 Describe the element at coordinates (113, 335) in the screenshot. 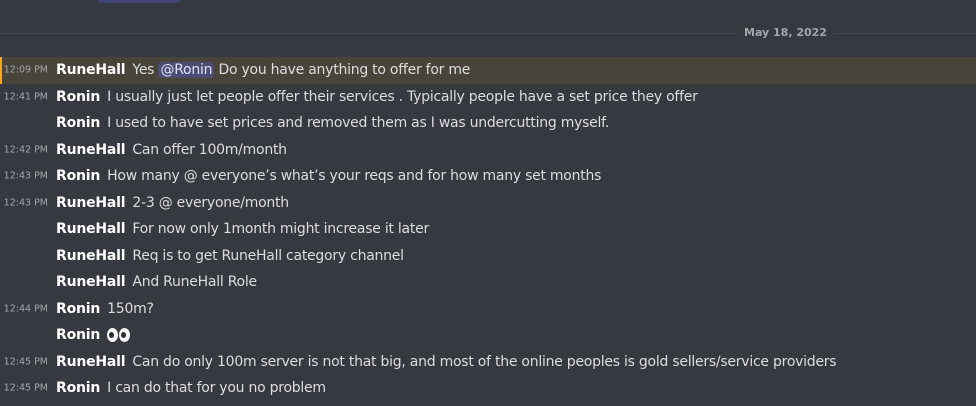

I see `eye-left-icon` at that location.